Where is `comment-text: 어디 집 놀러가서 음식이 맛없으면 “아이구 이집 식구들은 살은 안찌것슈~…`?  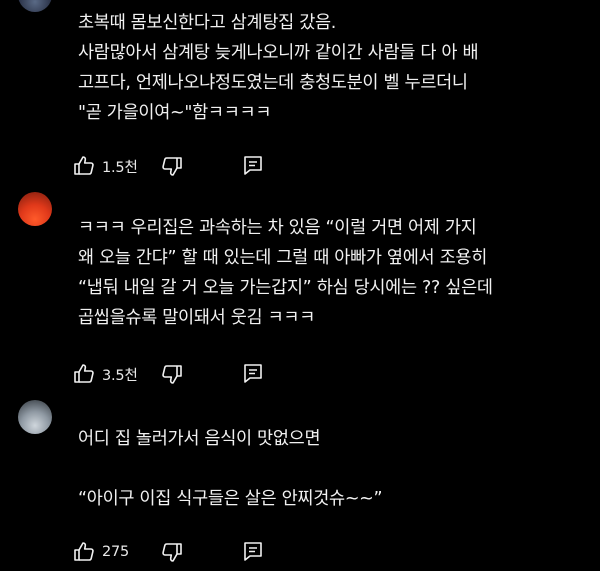
comment-text: 어디 집 놀러가서 음식이 맛없으면 “아이구 이집 식구들은 살은 안찌것슈~… is located at coordinates (333, 469).